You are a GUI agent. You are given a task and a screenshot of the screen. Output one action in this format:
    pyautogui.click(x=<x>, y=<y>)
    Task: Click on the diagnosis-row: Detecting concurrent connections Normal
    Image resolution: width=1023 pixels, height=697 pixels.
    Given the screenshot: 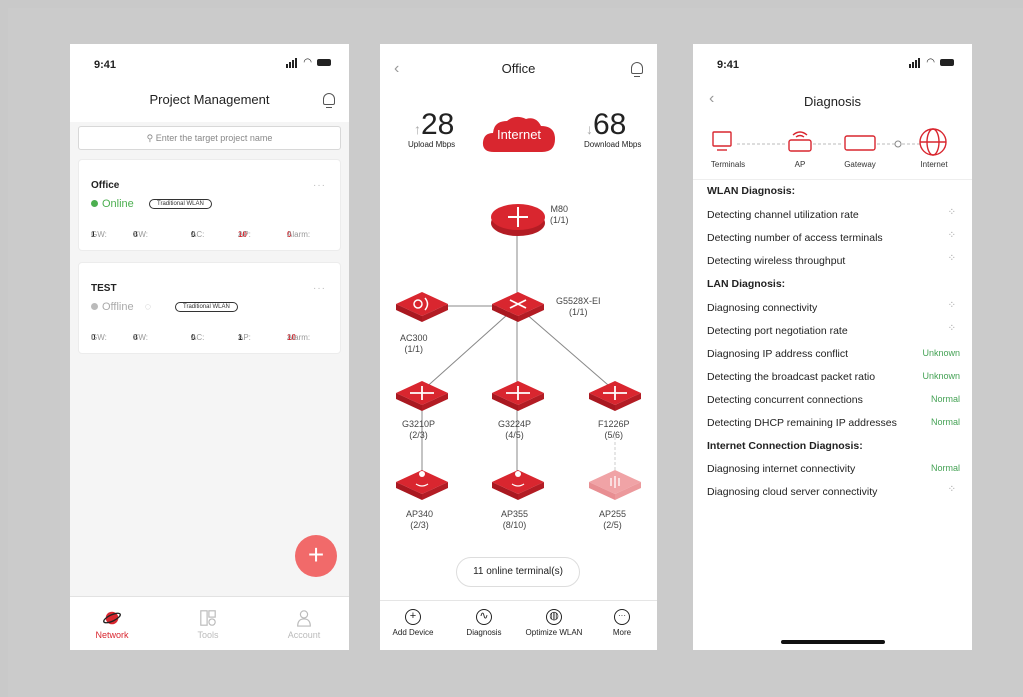 What is the action you would take?
    pyautogui.click(x=833, y=400)
    